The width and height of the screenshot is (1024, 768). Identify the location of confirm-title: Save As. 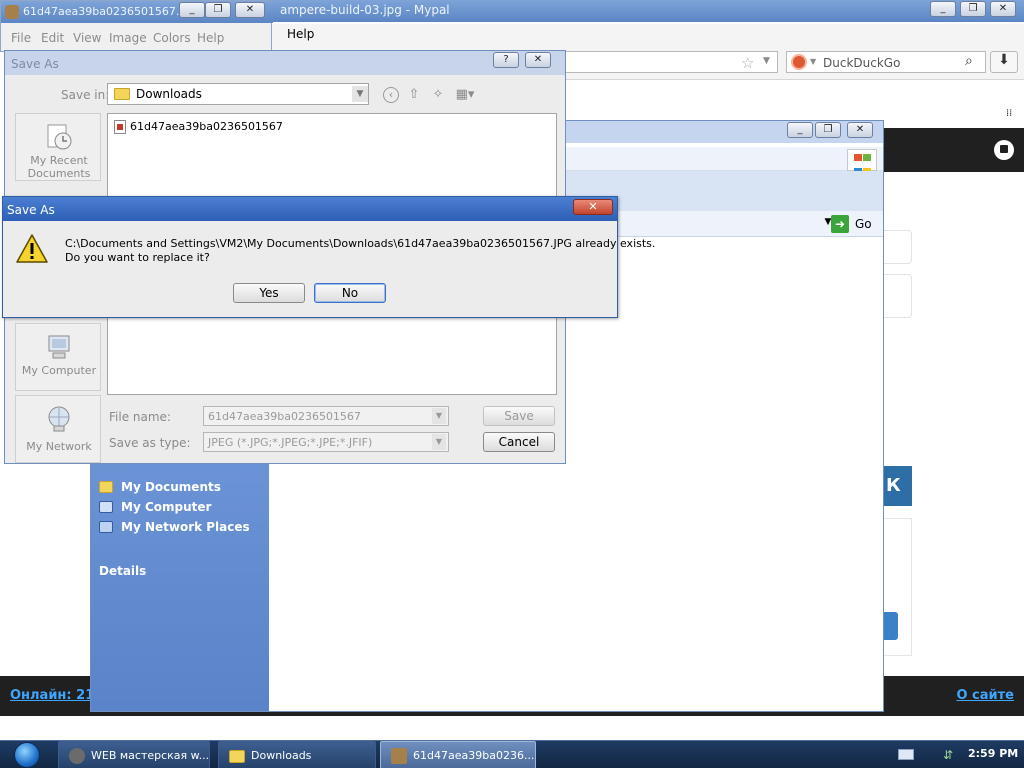
(31, 210).